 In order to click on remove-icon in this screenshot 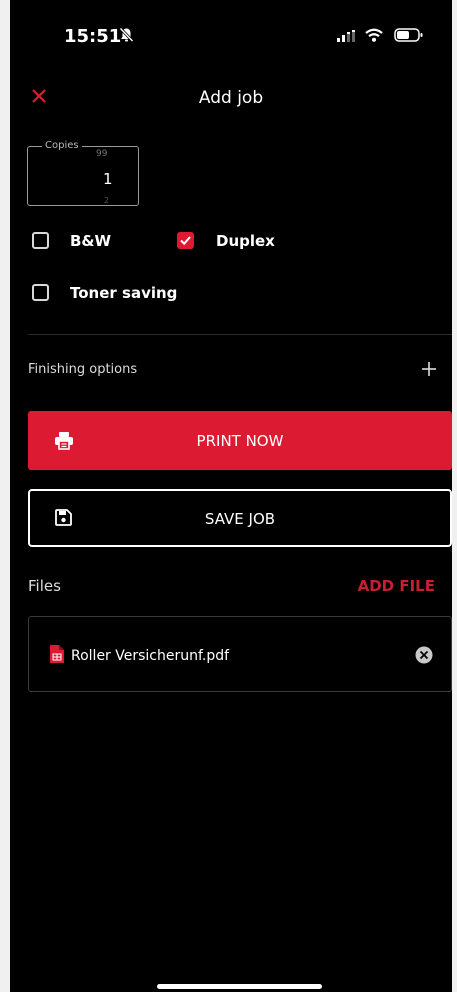, I will do `click(424, 655)`.